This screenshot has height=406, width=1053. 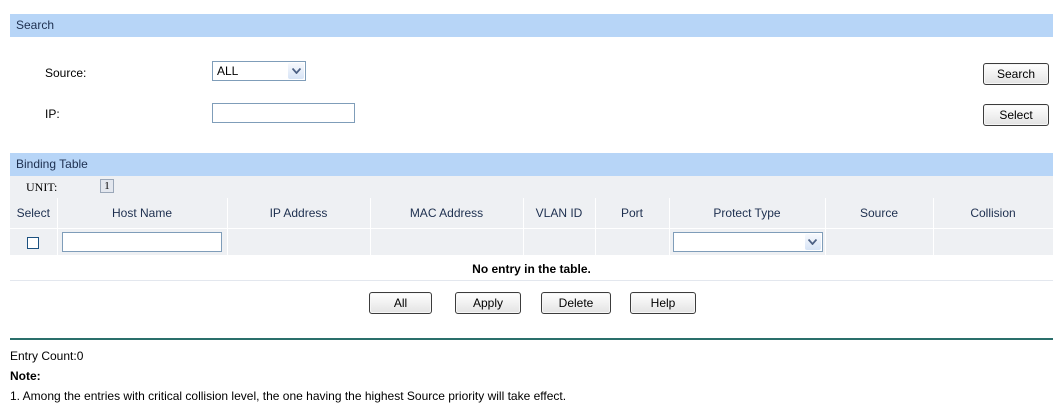 I want to click on host-name-filter-input, so click(x=142, y=242).